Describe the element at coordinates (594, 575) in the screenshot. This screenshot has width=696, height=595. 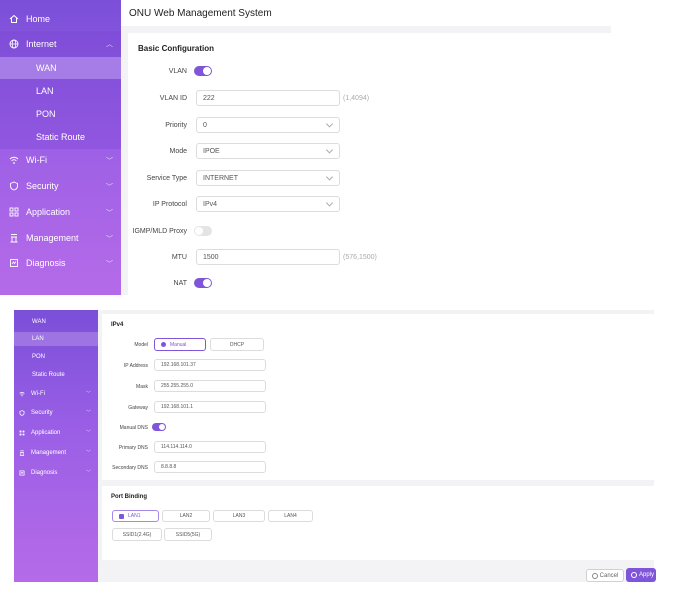
I see `cancel-icon` at that location.